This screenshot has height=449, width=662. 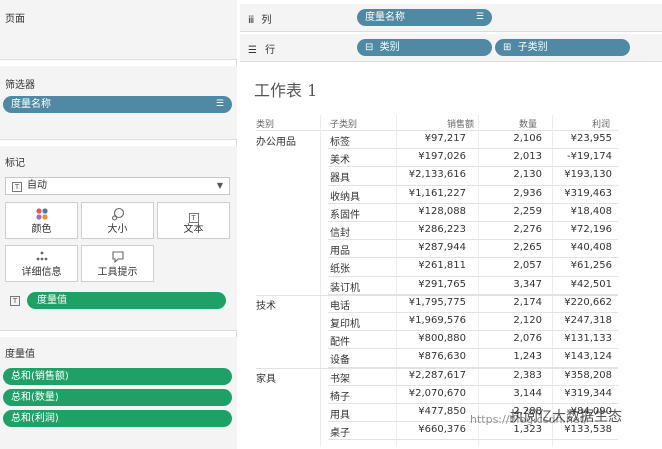 What do you see at coordinates (345, 322) in the screenshot?
I see `subcategory-cell: 复印机` at bounding box center [345, 322].